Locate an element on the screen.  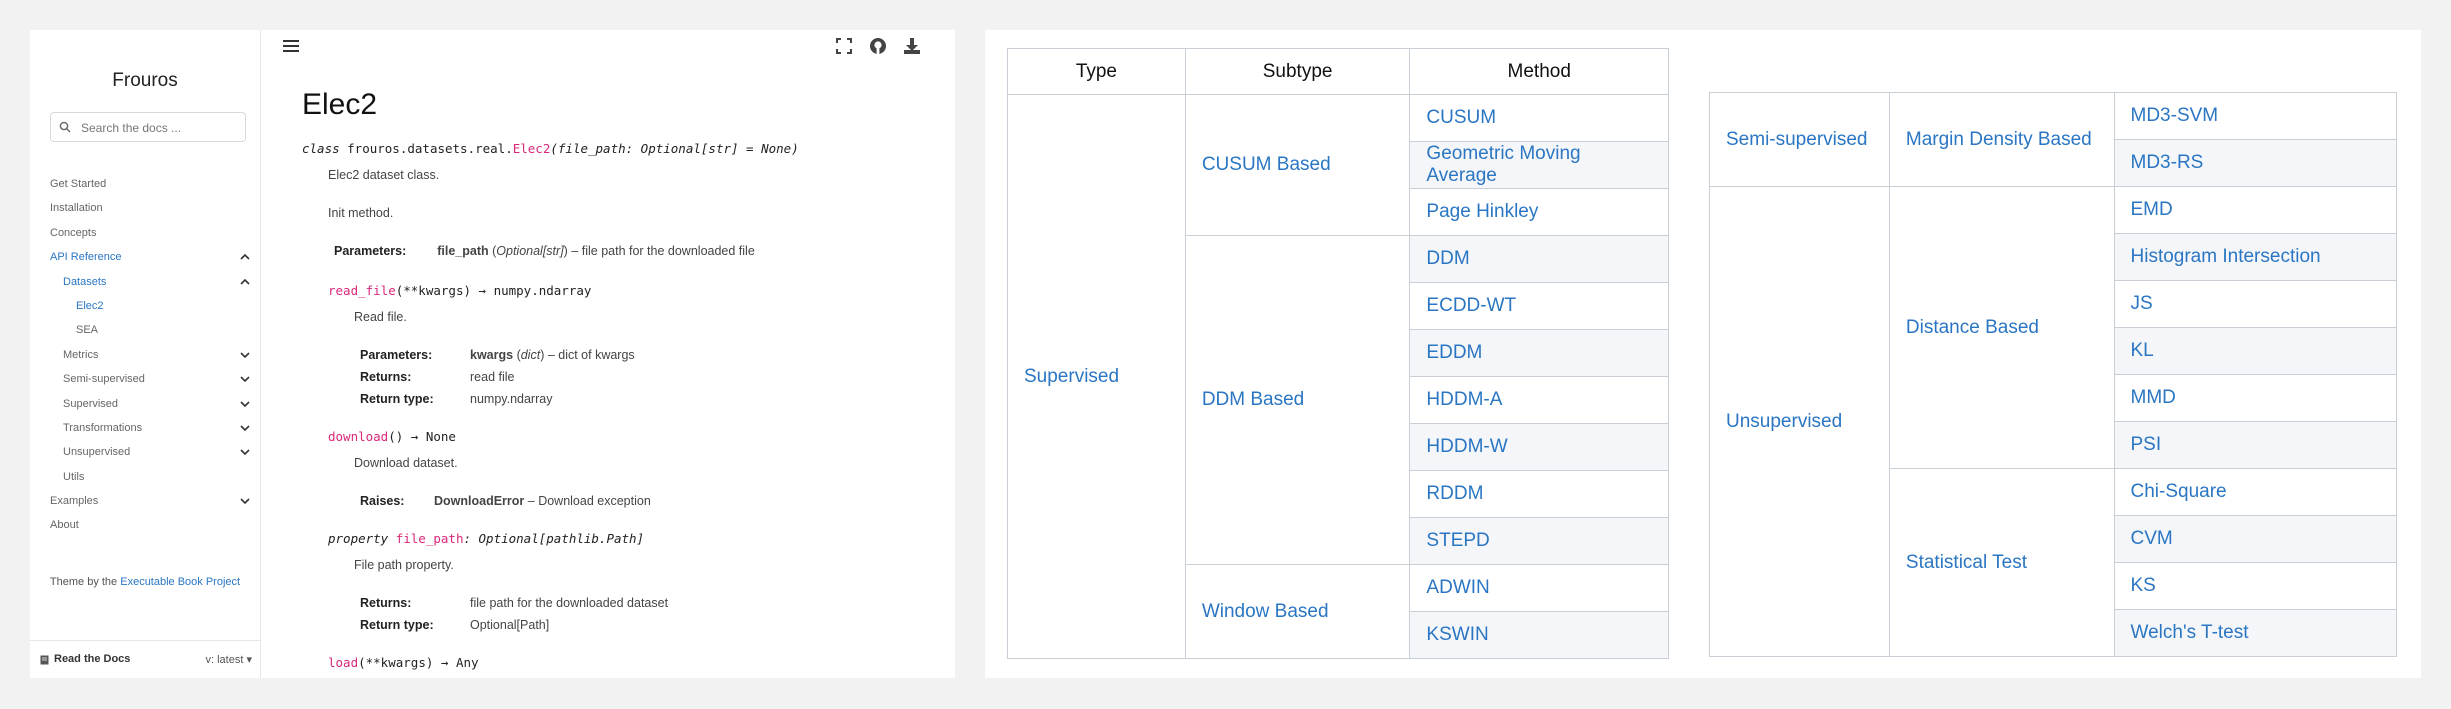
return-type-value: Optional[Path] is located at coordinates (510, 625).